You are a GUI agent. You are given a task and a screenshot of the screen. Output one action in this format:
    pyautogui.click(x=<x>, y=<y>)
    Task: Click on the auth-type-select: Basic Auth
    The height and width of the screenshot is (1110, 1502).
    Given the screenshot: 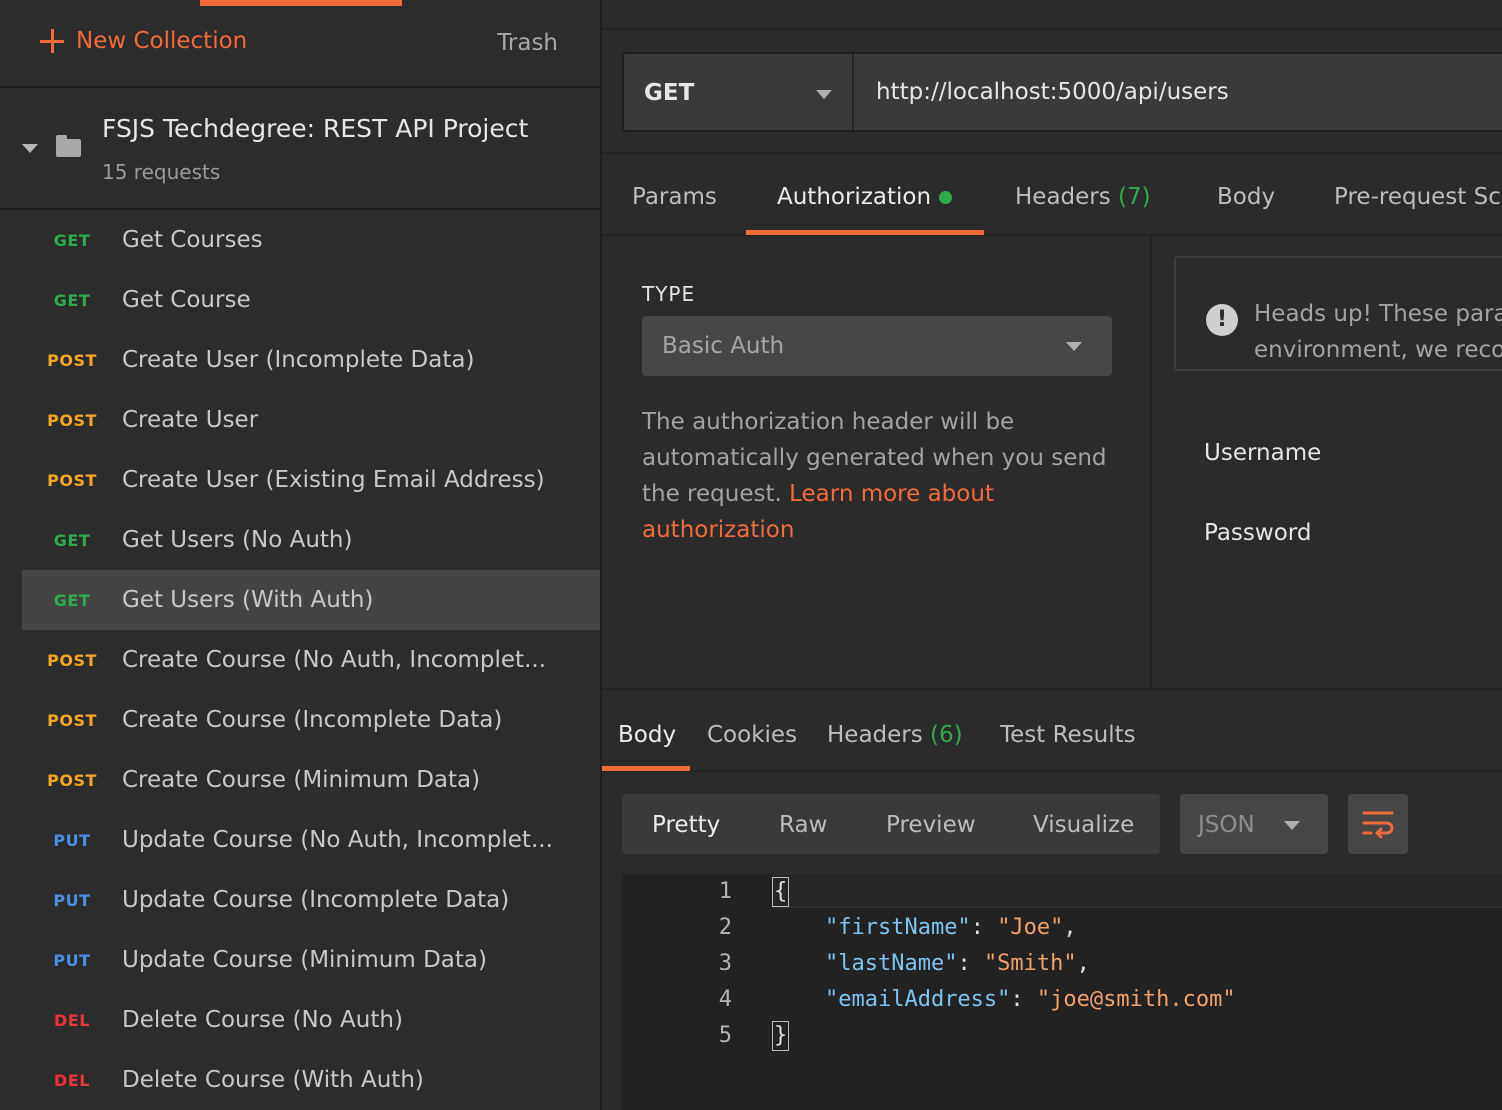 What is the action you would take?
    pyautogui.click(x=877, y=346)
    